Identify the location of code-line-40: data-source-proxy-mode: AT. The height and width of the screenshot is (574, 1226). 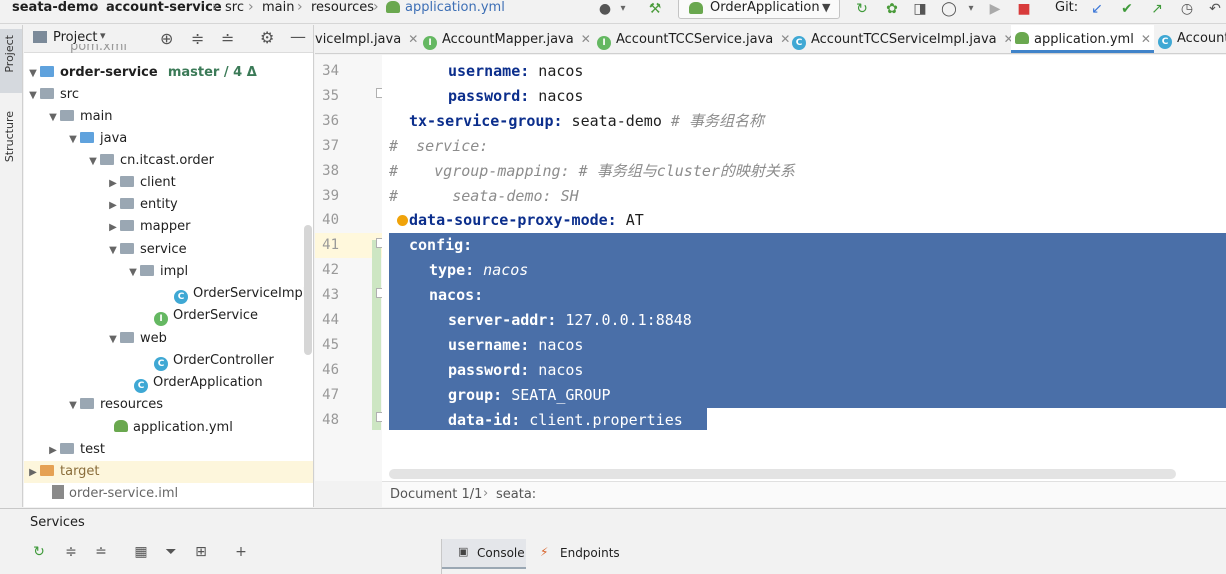
(526, 220).